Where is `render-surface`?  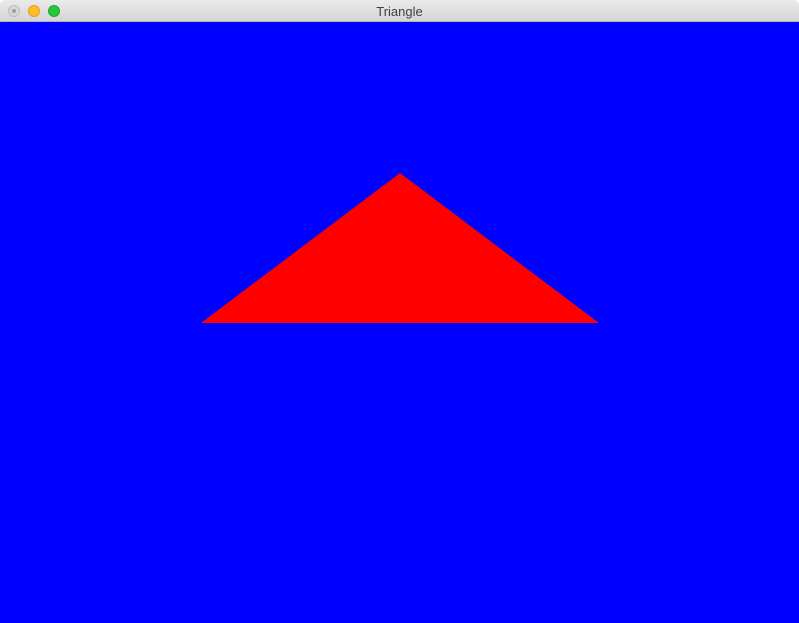 render-surface is located at coordinates (400, 248).